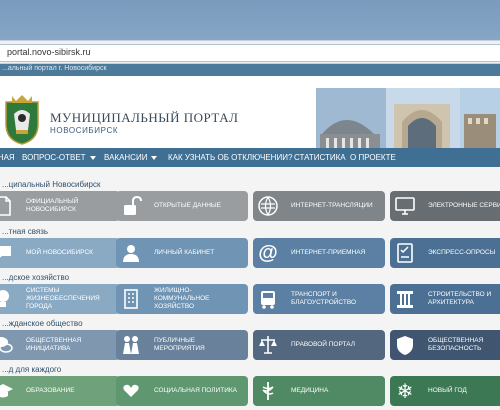 This screenshot has width=500, height=410. Describe the element at coordinates (268, 345) in the screenshot. I see `scales-icon` at that location.